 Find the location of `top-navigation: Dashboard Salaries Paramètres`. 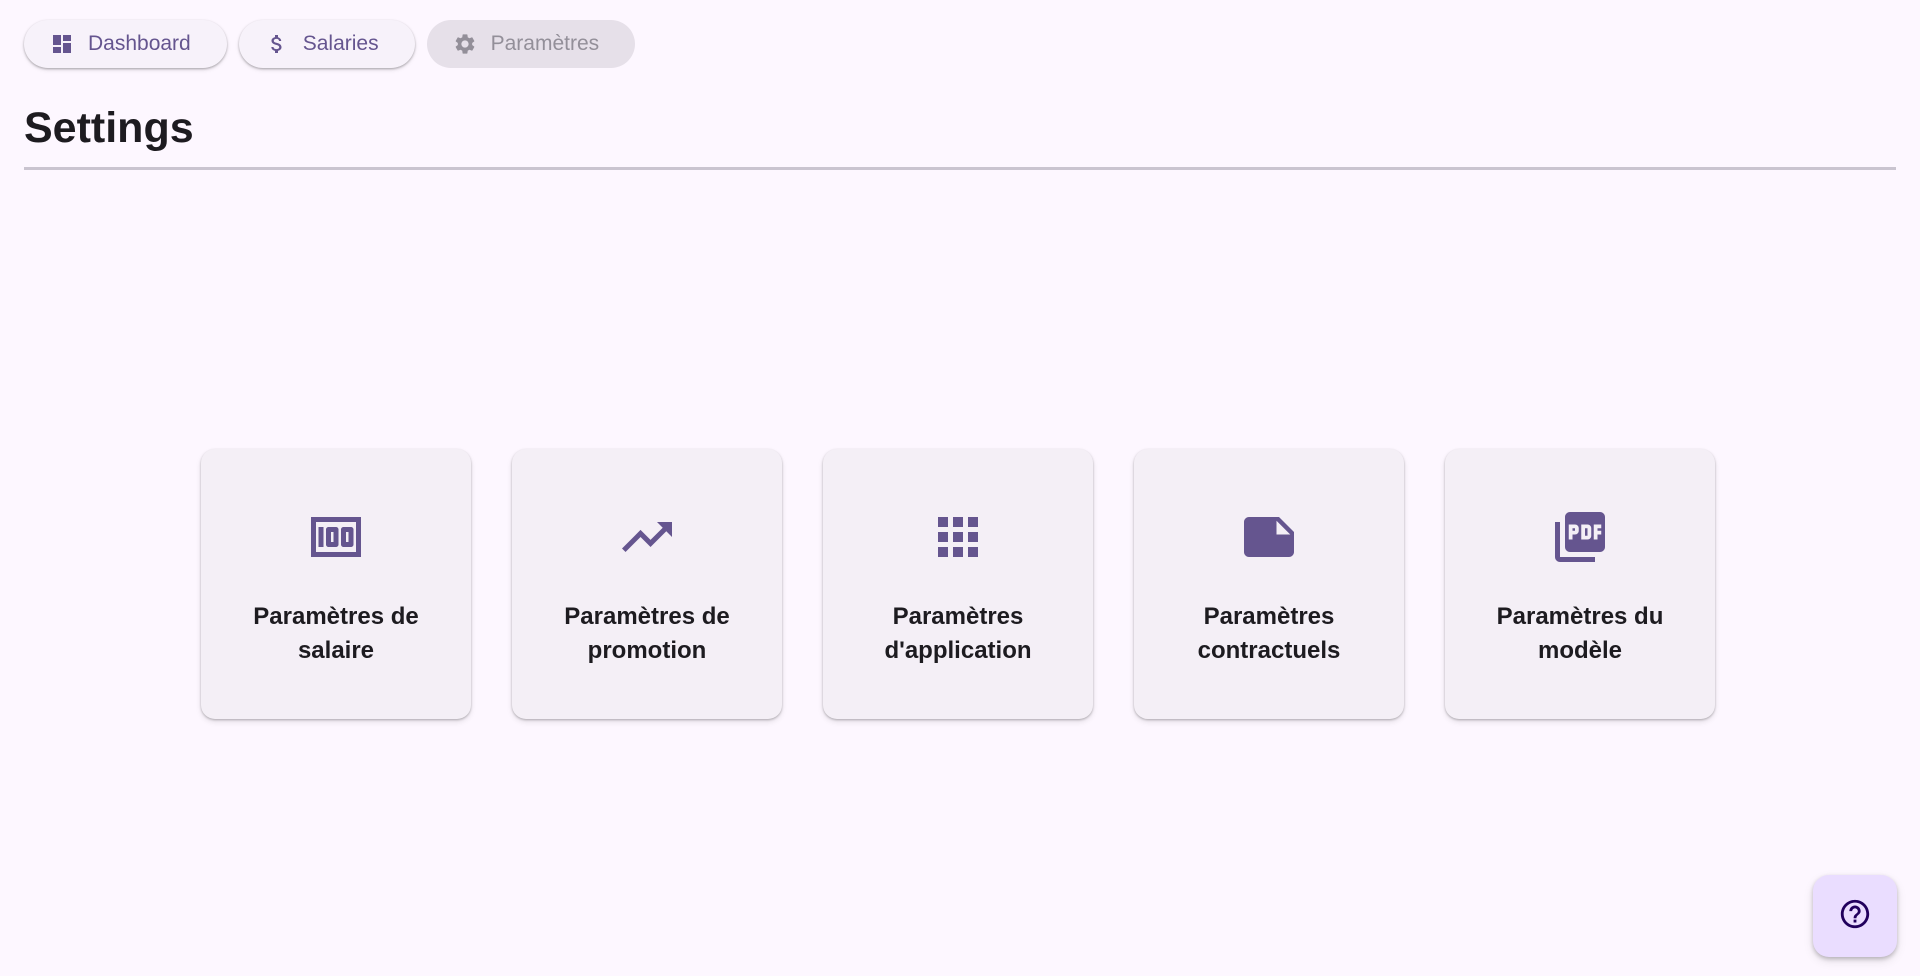

top-navigation: Dashboard Salaries Paramètres is located at coordinates (330, 44).